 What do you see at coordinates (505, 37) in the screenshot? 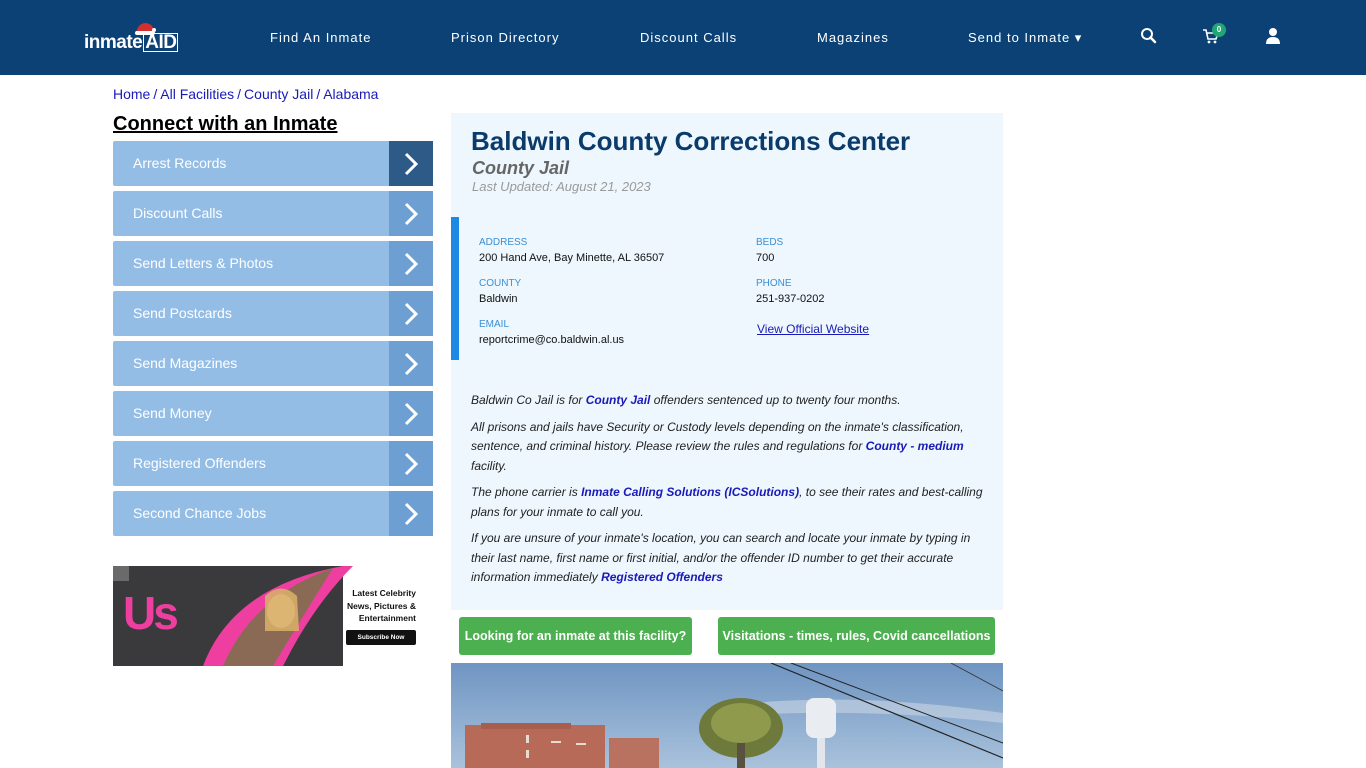
I see `nav-prison-directory: Prison Directory` at bounding box center [505, 37].